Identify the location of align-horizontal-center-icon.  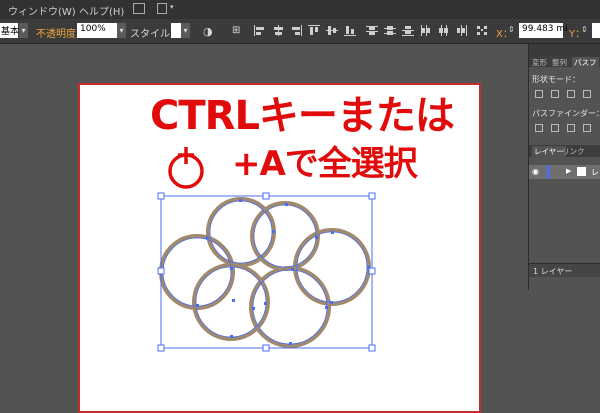
(278, 30).